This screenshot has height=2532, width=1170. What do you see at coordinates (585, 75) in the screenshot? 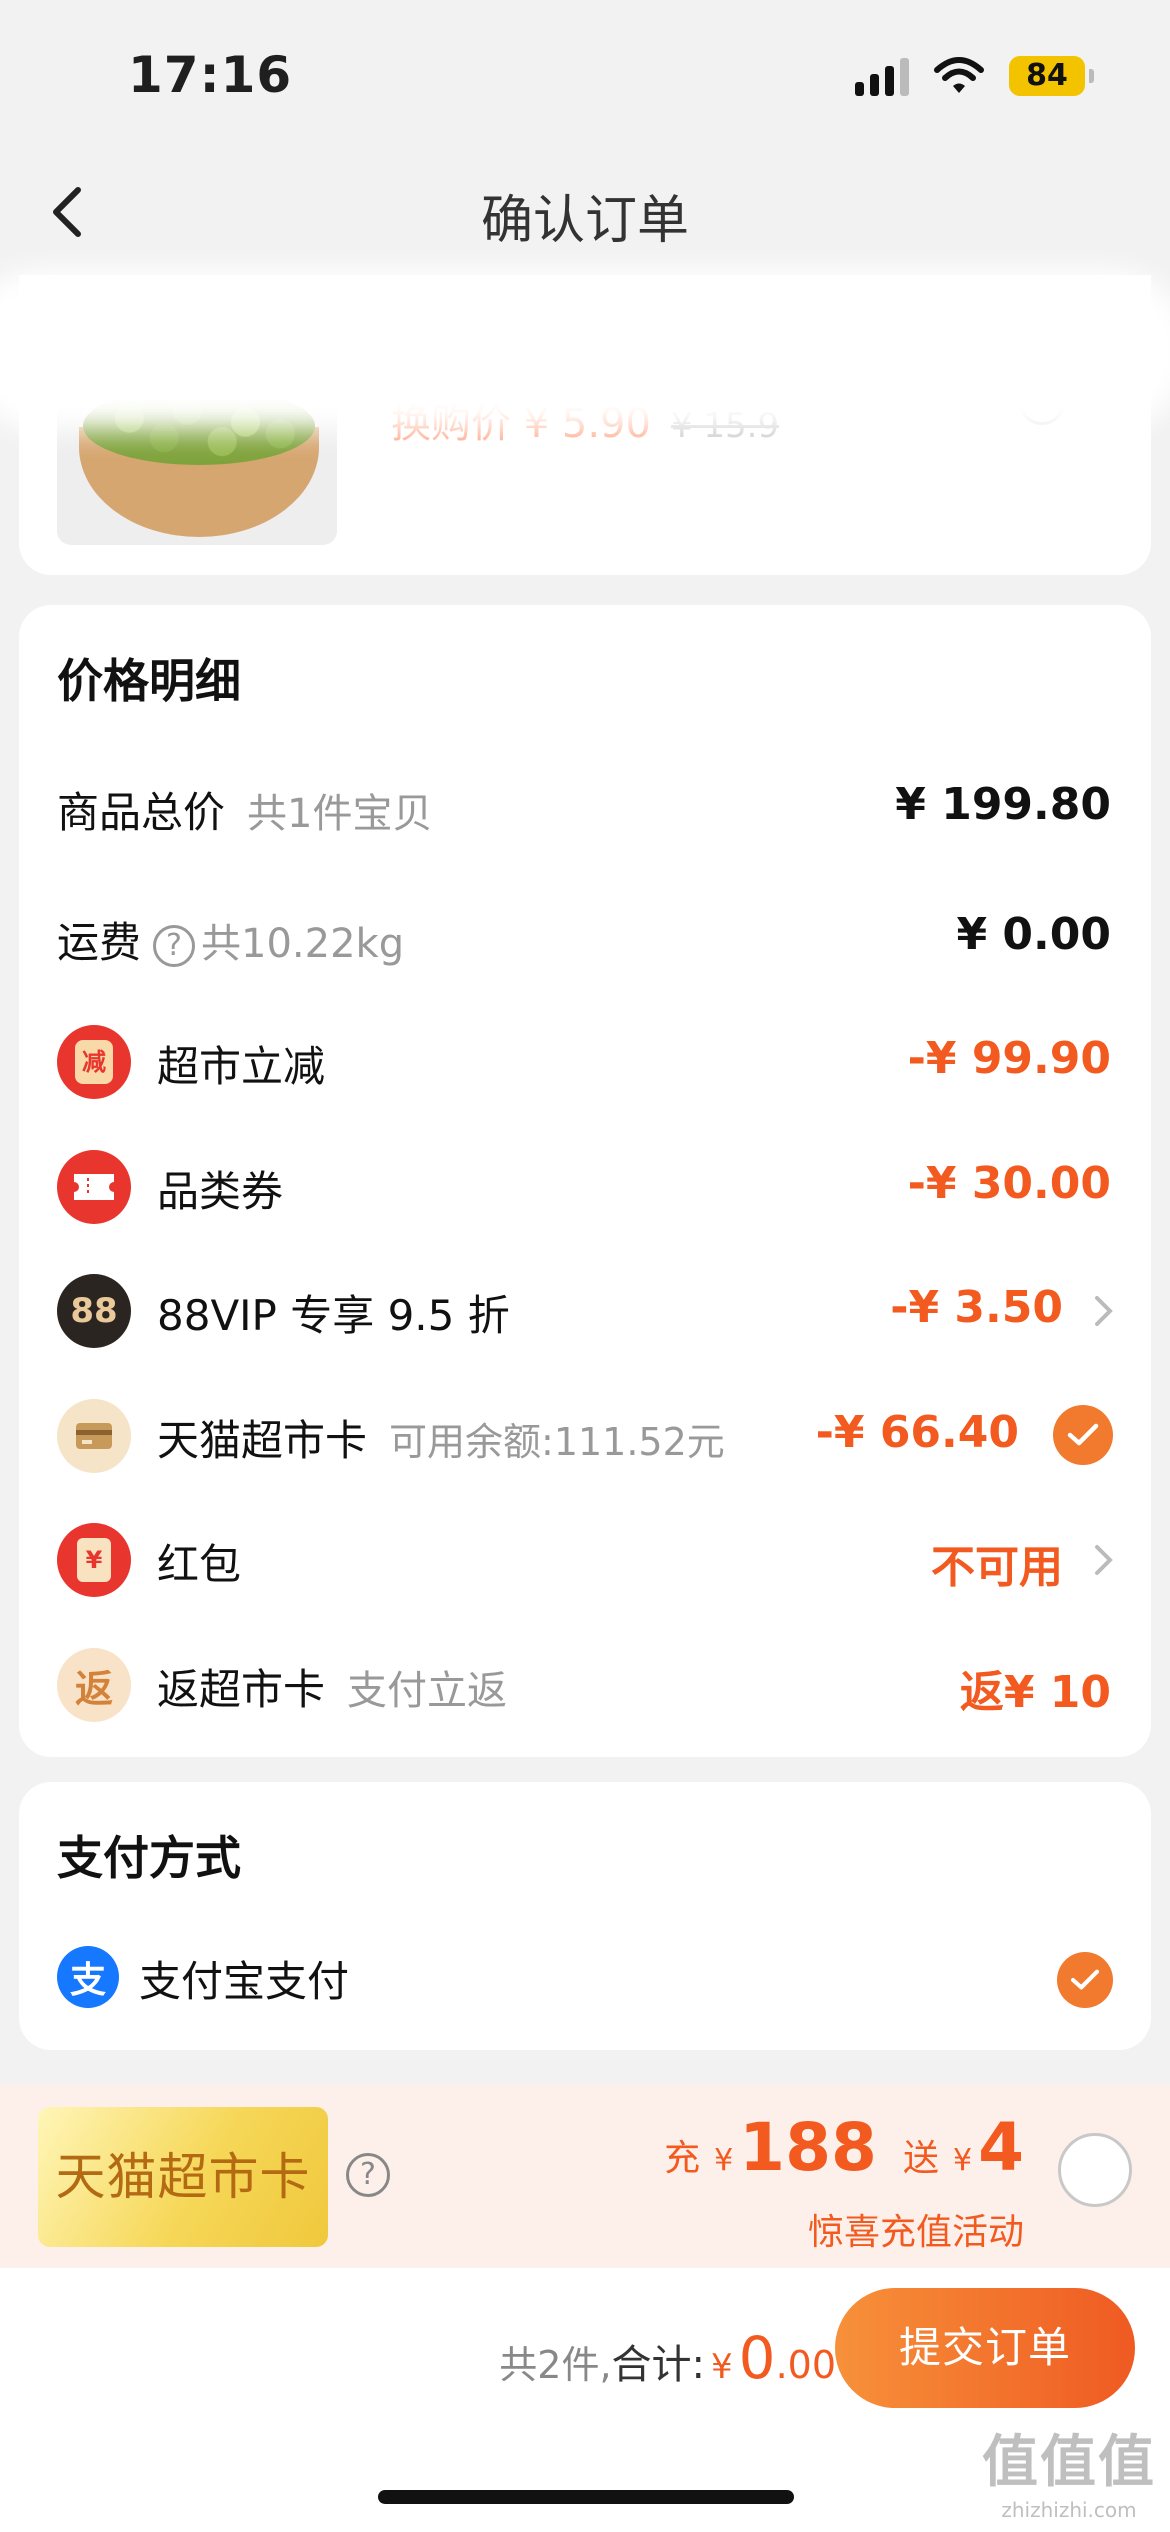
I see `status-bar: 17:16 84` at bounding box center [585, 75].